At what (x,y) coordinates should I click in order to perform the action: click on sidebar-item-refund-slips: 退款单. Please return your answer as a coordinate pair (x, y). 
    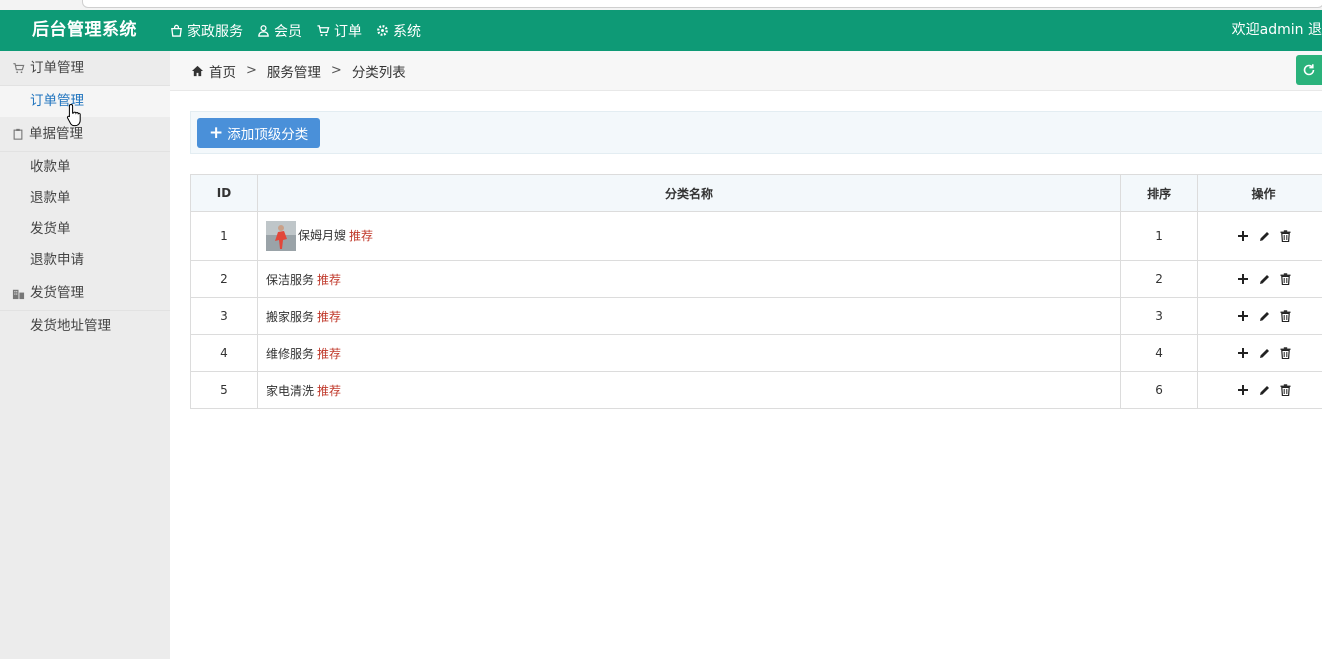
    Looking at the image, I should click on (85, 198).